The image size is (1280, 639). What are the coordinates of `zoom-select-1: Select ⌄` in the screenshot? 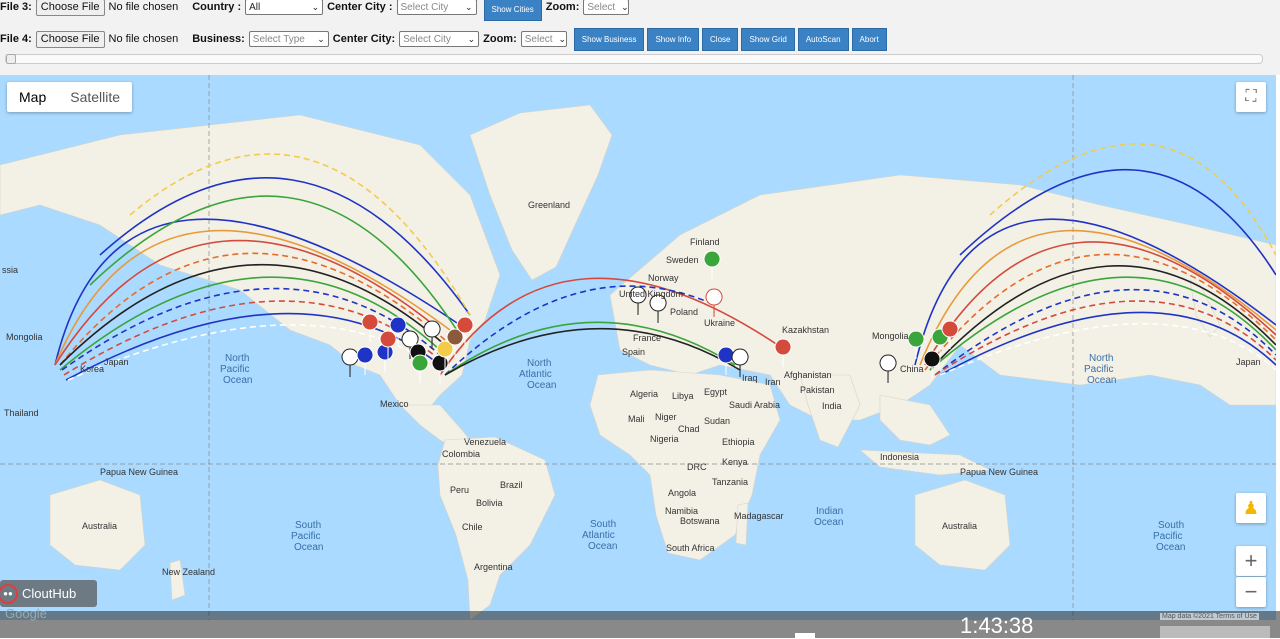 It's located at (606, 7).